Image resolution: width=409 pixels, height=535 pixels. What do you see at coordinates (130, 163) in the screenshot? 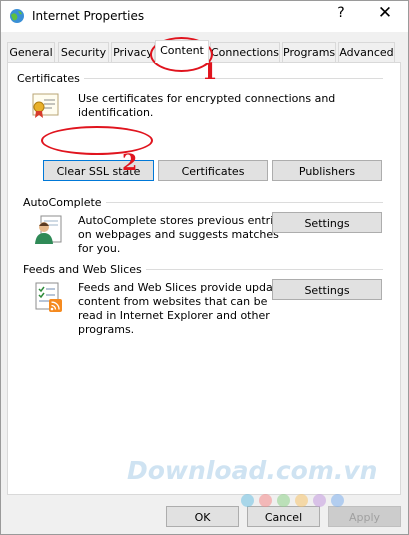
I see `step-2-marker: 2` at bounding box center [130, 163].